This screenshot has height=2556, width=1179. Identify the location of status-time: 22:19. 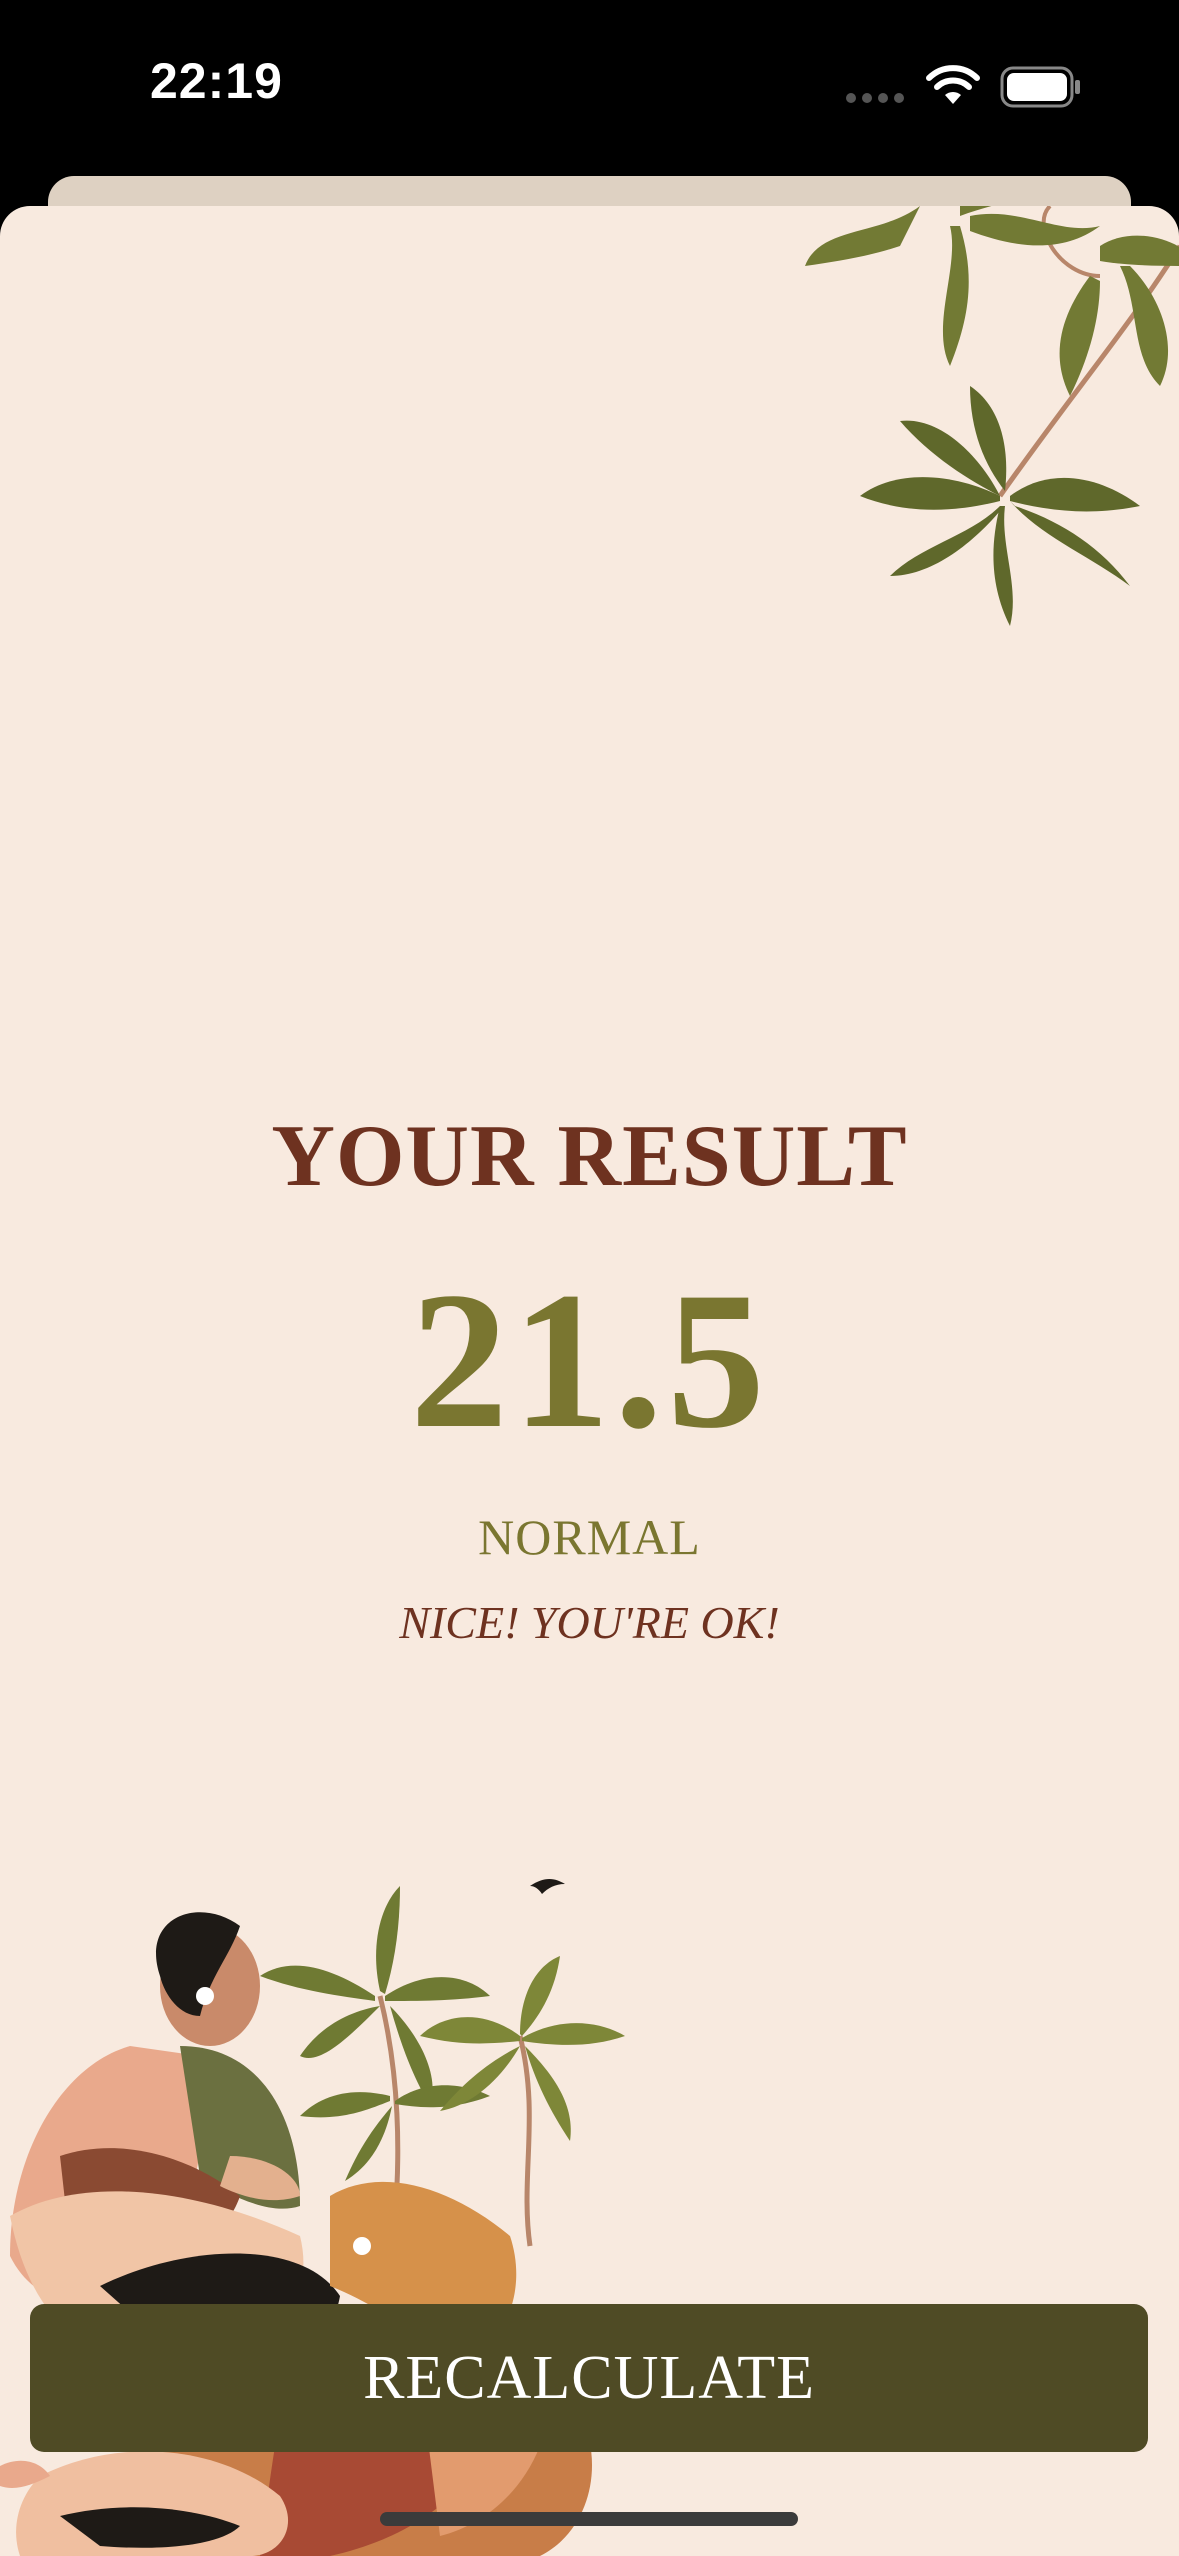
(216, 81).